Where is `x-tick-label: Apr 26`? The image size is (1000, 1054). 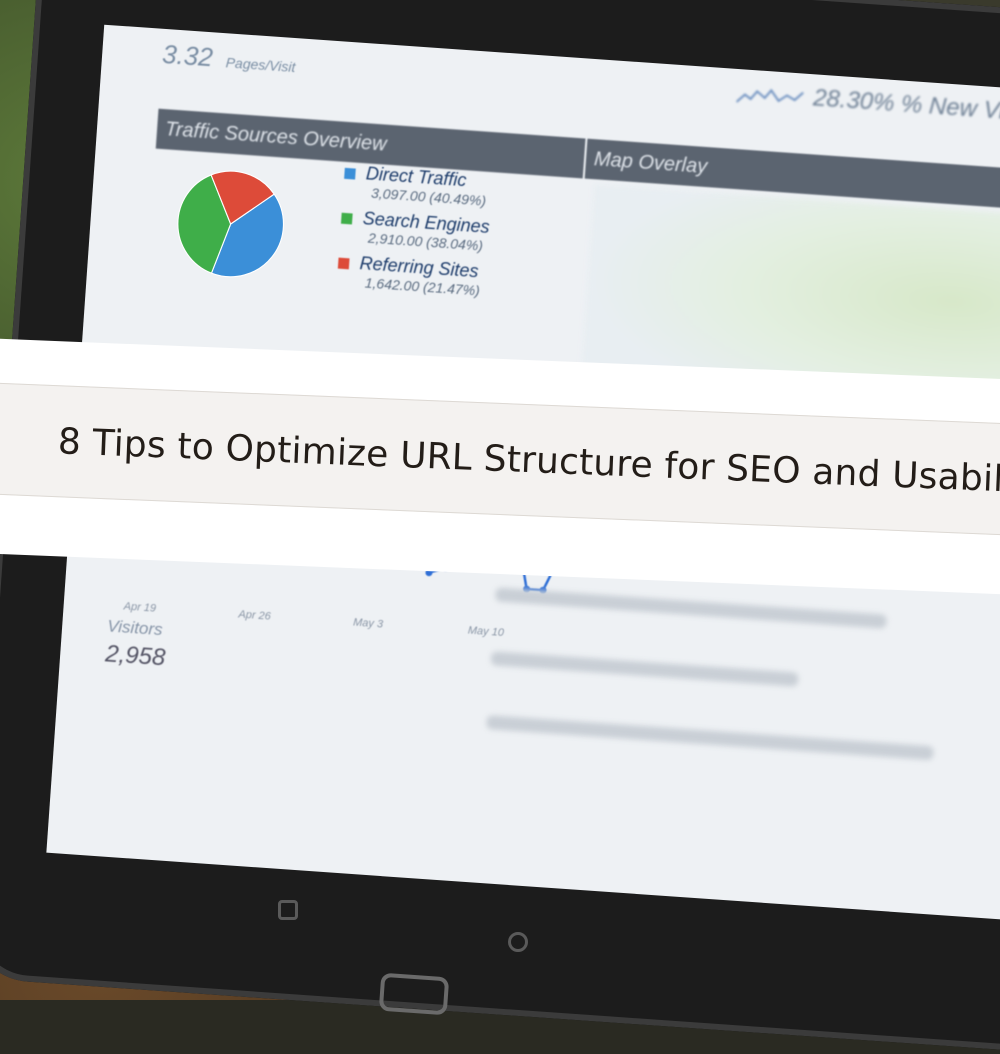 x-tick-label: Apr 26 is located at coordinates (254, 615).